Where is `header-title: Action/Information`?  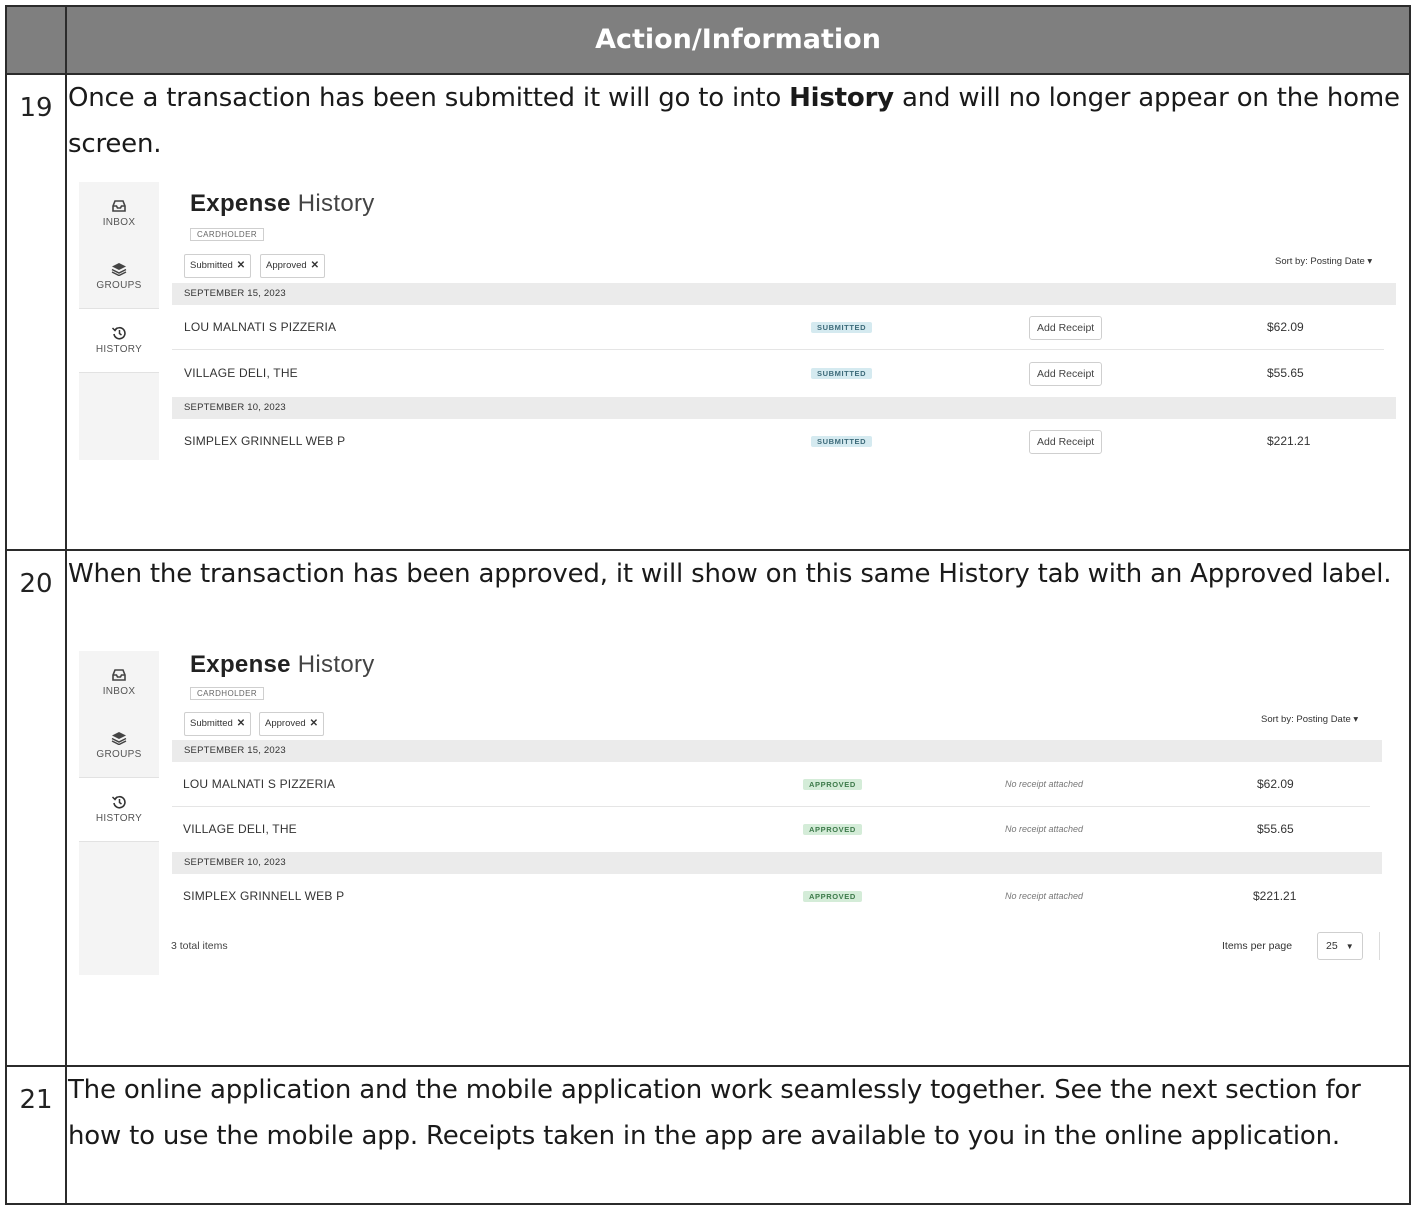 header-title: Action/Information is located at coordinates (738, 39).